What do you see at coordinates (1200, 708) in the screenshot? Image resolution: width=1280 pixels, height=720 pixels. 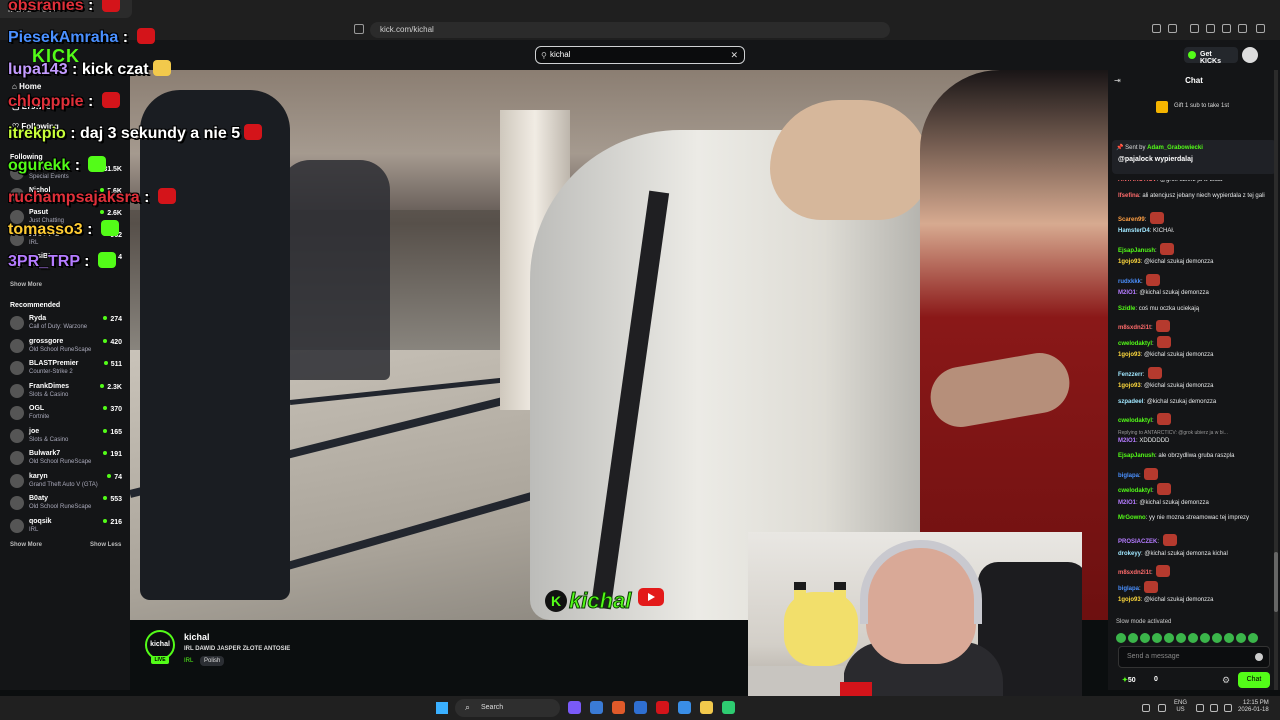 I see `wifi-icon` at bounding box center [1200, 708].